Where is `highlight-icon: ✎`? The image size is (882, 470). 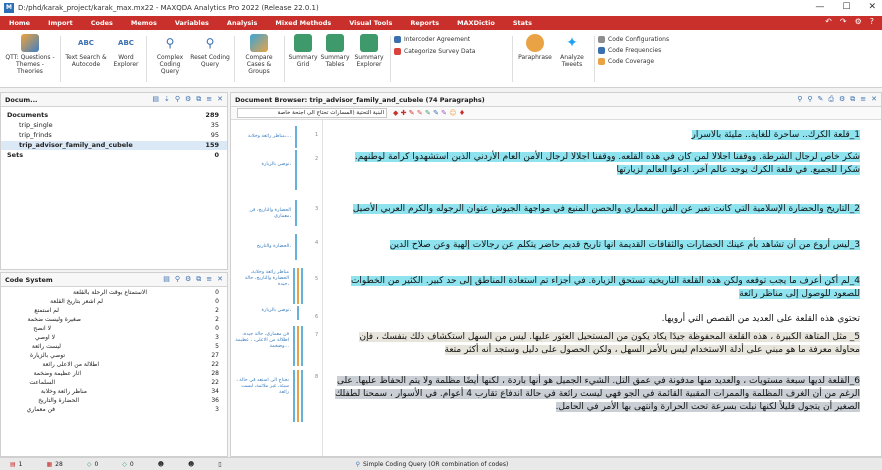
highlight-icon: ✎ is located at coordinates (412, 113).